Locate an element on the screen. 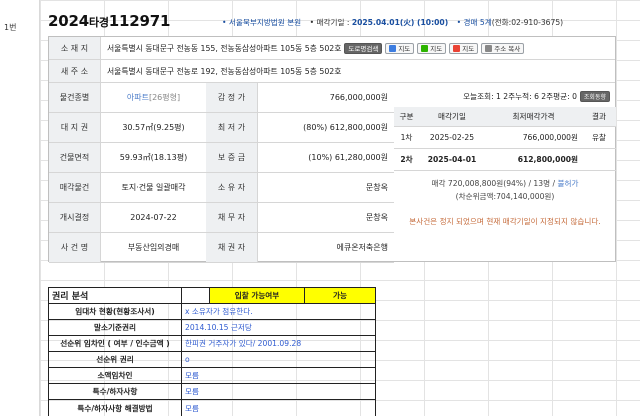  detail-value-text: 토지·건물 일괄매각 is located at coordinates (153, 187).